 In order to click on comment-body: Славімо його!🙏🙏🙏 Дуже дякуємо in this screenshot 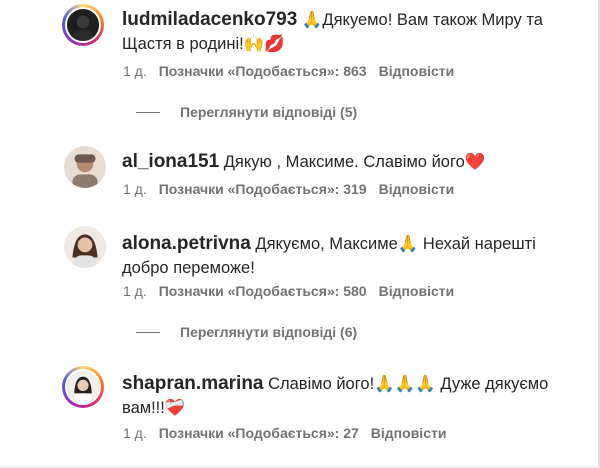, I will do `click(406, 384)`.